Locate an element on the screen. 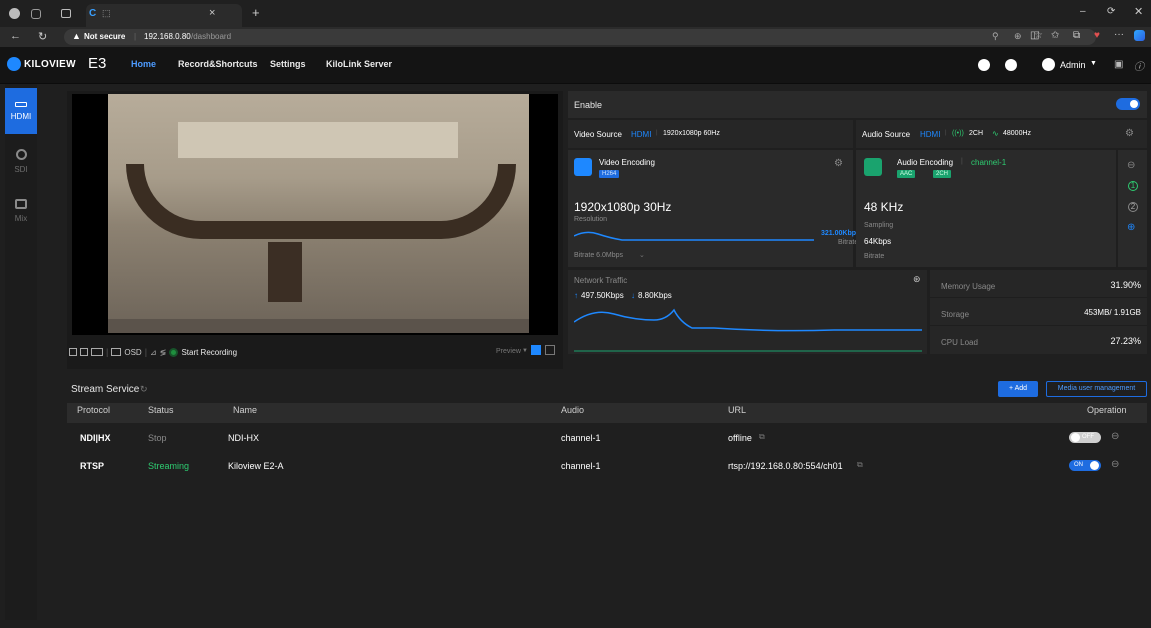  nav-record-shortcuts: Record&Shortcuts is located at coordinates (218, 64).